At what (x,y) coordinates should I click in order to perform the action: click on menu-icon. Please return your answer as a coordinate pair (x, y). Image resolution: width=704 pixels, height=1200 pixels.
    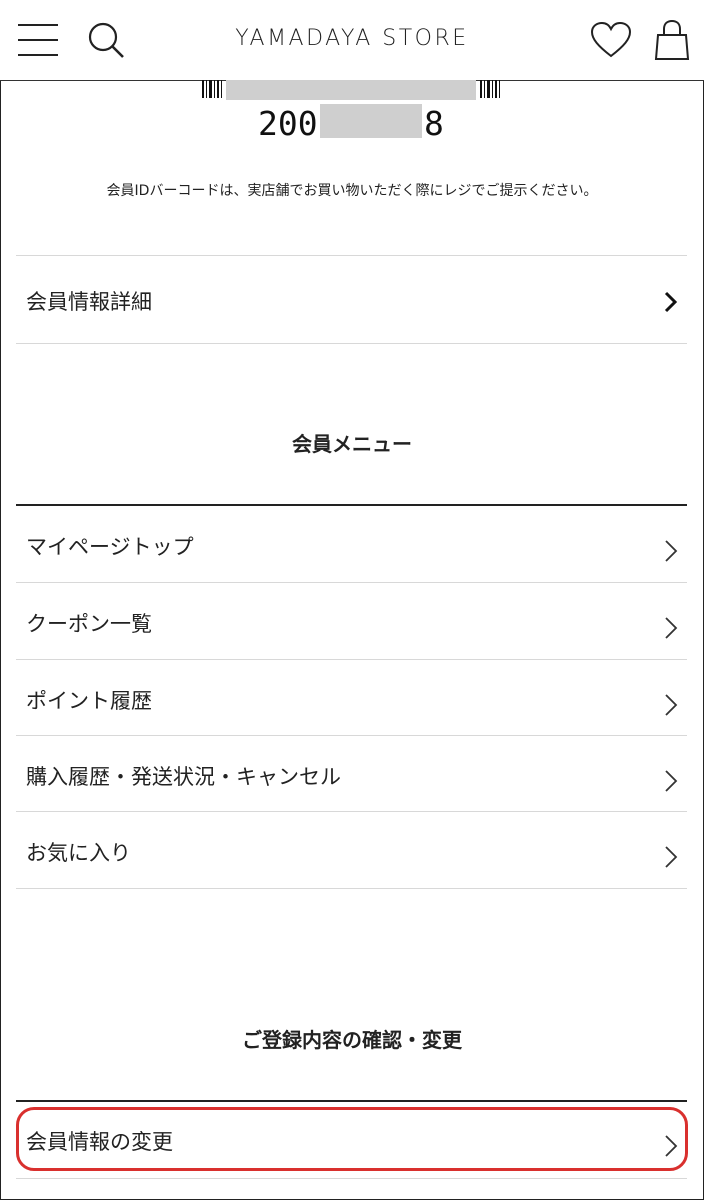
    Looking at the image, I should click on (38, 40).